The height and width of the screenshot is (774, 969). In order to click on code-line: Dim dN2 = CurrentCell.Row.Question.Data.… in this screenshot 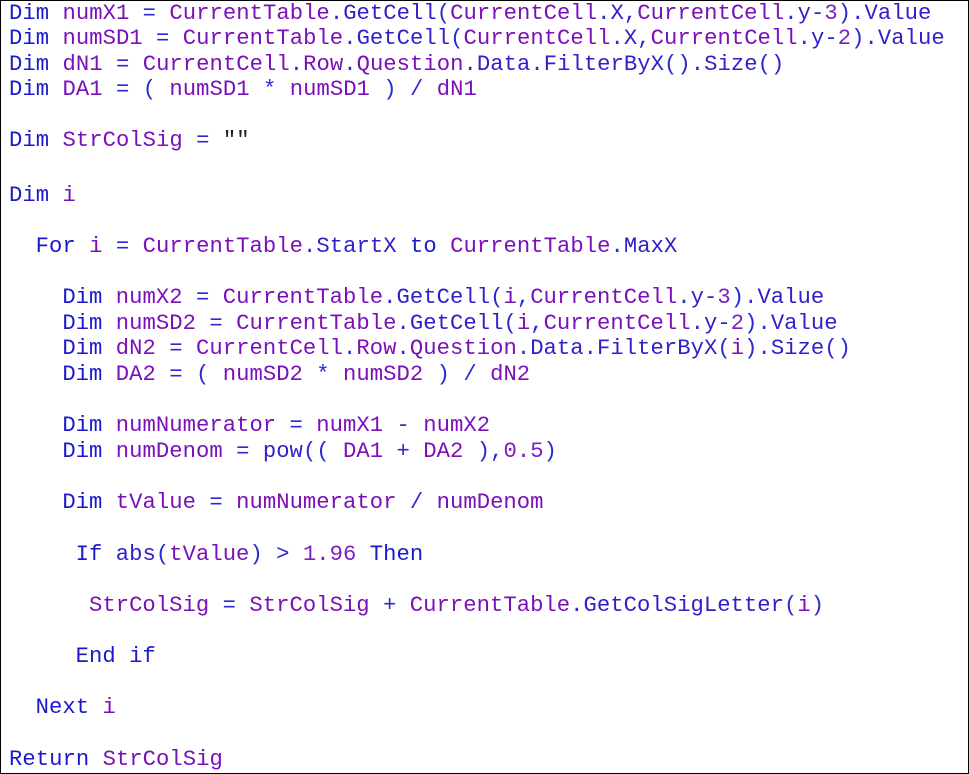, I will do `click(456, 349)`.